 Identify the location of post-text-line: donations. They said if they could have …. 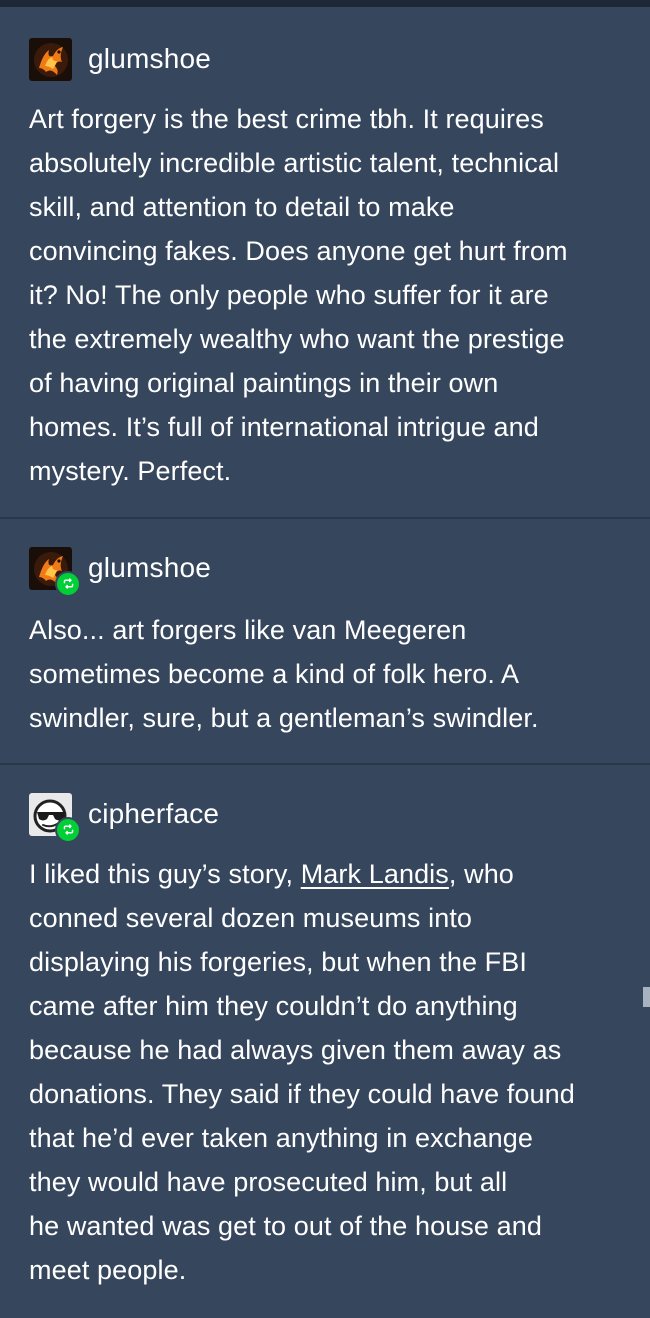
(302, 1094).